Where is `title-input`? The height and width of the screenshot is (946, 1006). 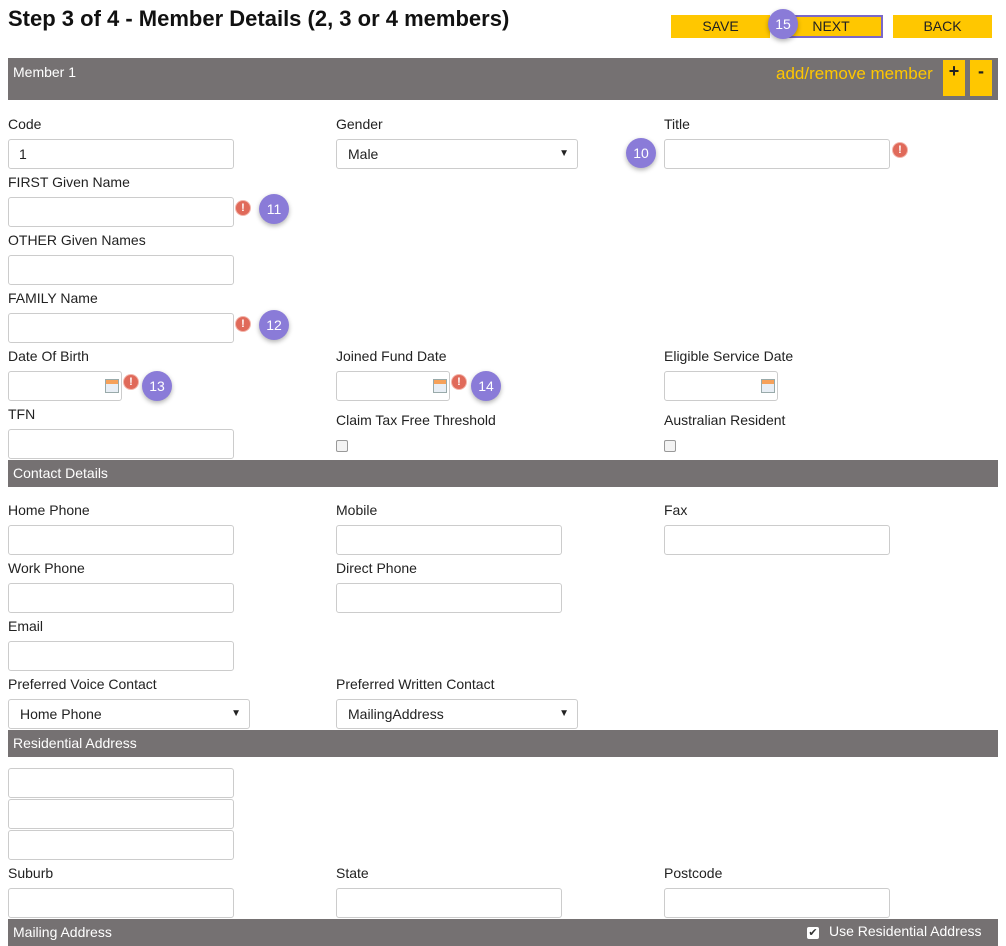
title-input is located at coordinates (777, 154).